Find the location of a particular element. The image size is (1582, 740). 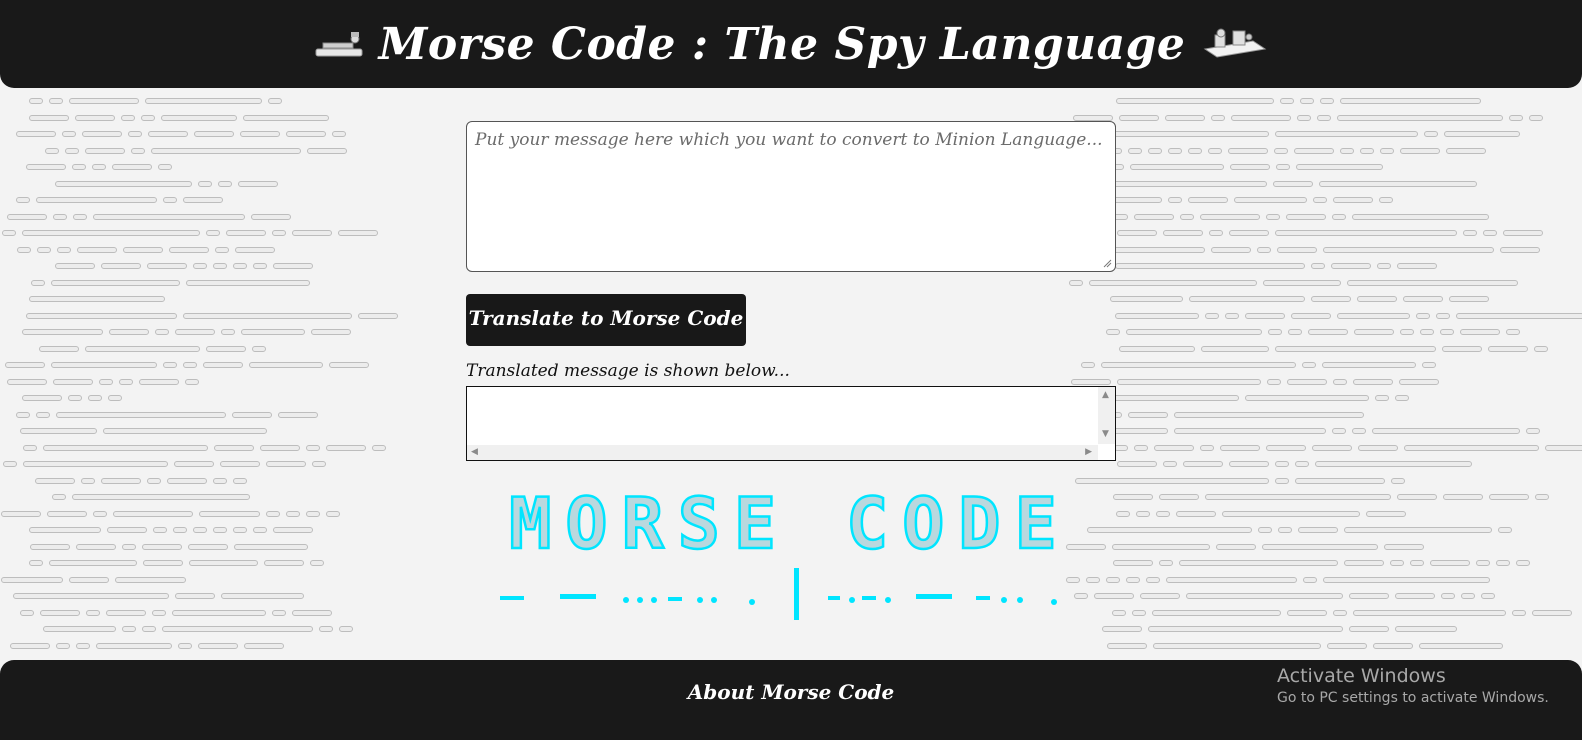

translate-button: Translate to Morse Code is located at coordinates (606, 320).